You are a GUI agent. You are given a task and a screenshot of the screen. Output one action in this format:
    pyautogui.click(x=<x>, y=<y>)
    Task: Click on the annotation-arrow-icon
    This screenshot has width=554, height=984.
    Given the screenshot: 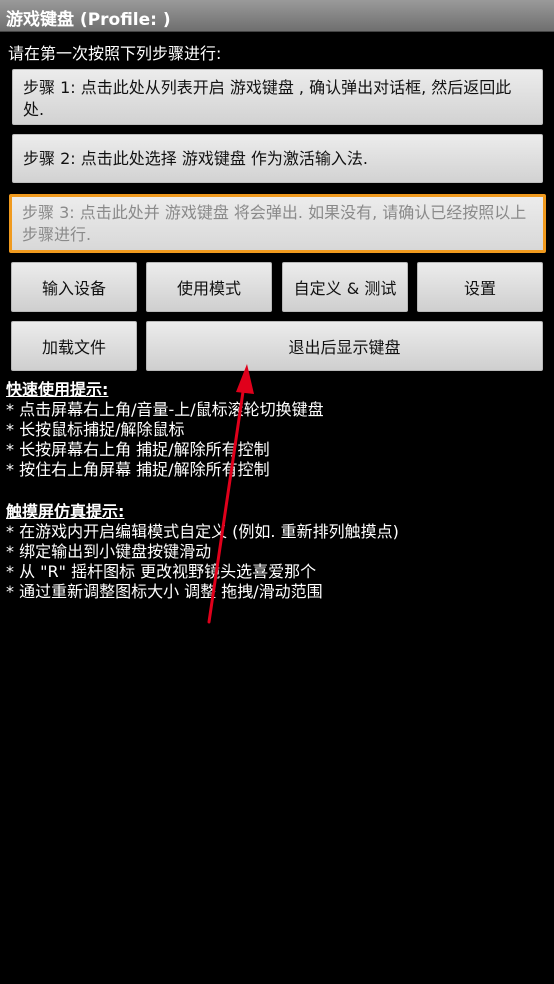 What is the action you would take?
    pyautogui.click(x=230, y=494)
    